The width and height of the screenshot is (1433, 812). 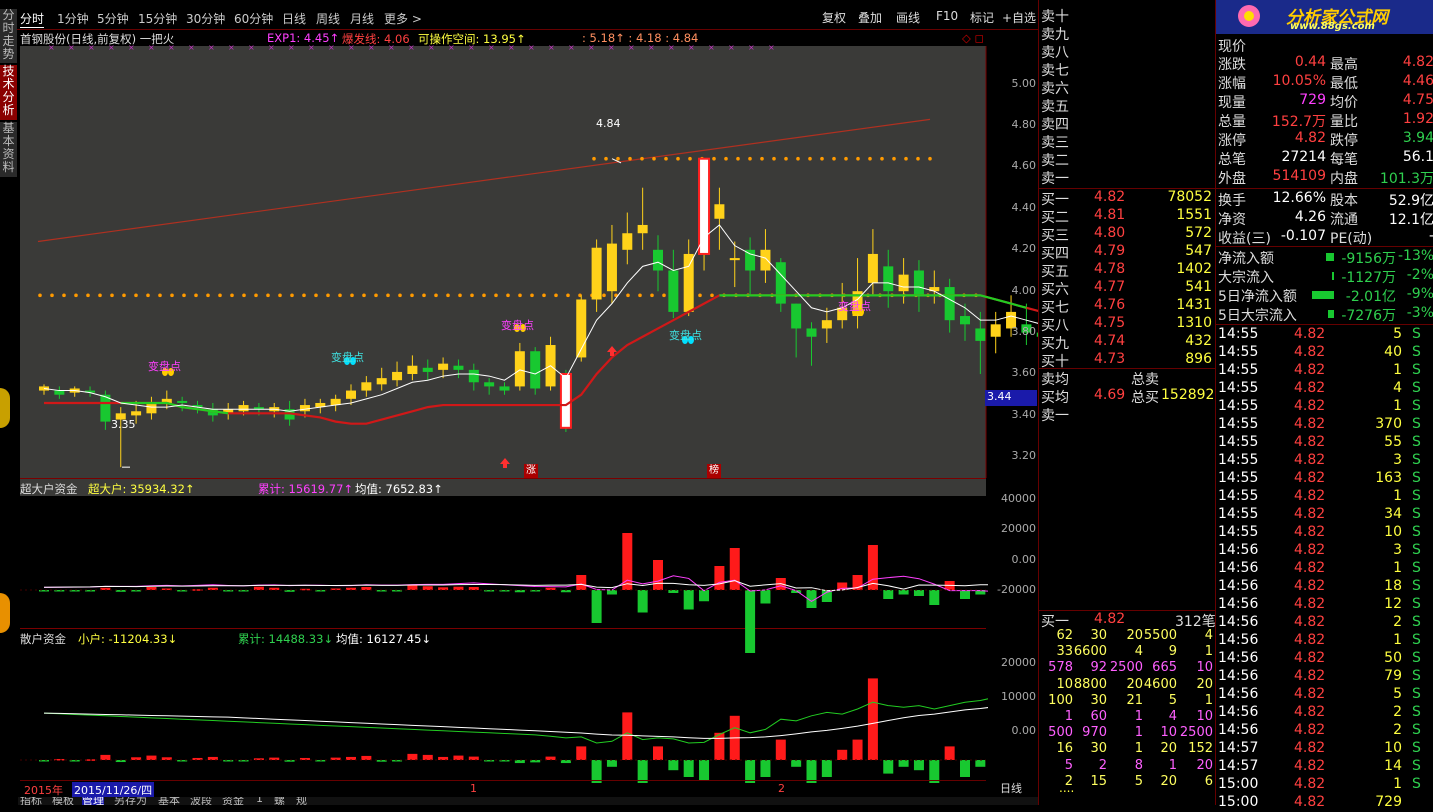 I want to click on buy-level-label: 买九, so click(x=1055, y=344).